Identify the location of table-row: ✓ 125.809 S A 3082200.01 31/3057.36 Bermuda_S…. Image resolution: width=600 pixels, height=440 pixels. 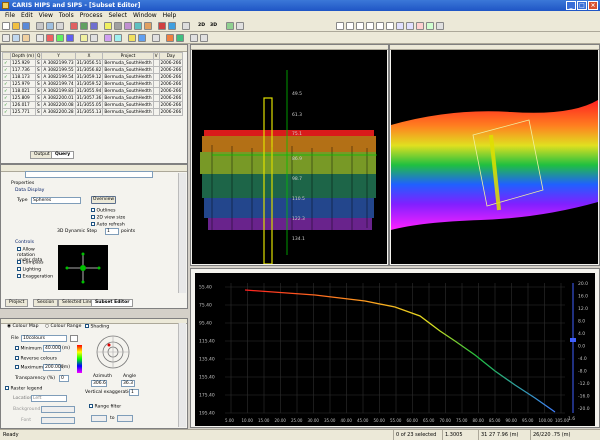
(93, 98).